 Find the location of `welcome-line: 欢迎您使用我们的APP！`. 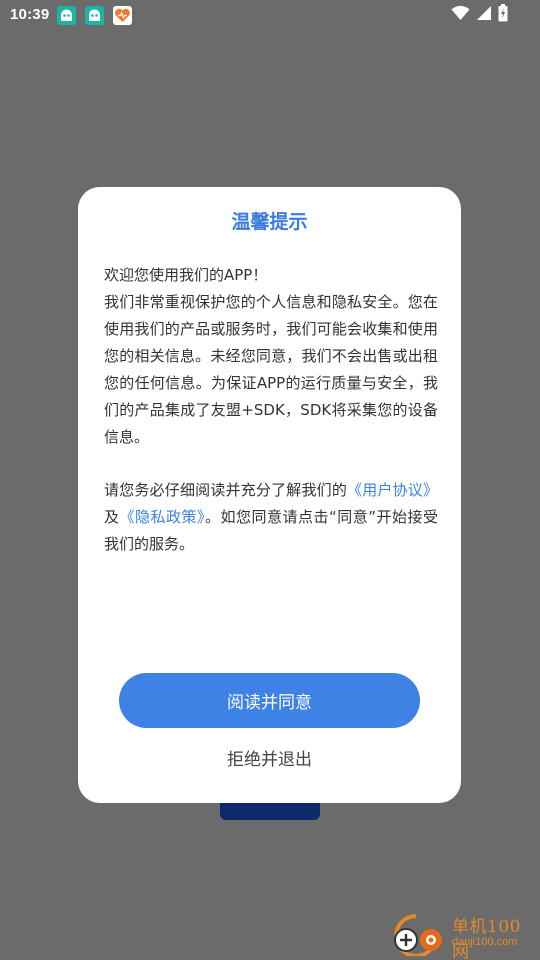

welcome-line: 欢迎您使用我们的APP！ is located at coordinates (186, 275).